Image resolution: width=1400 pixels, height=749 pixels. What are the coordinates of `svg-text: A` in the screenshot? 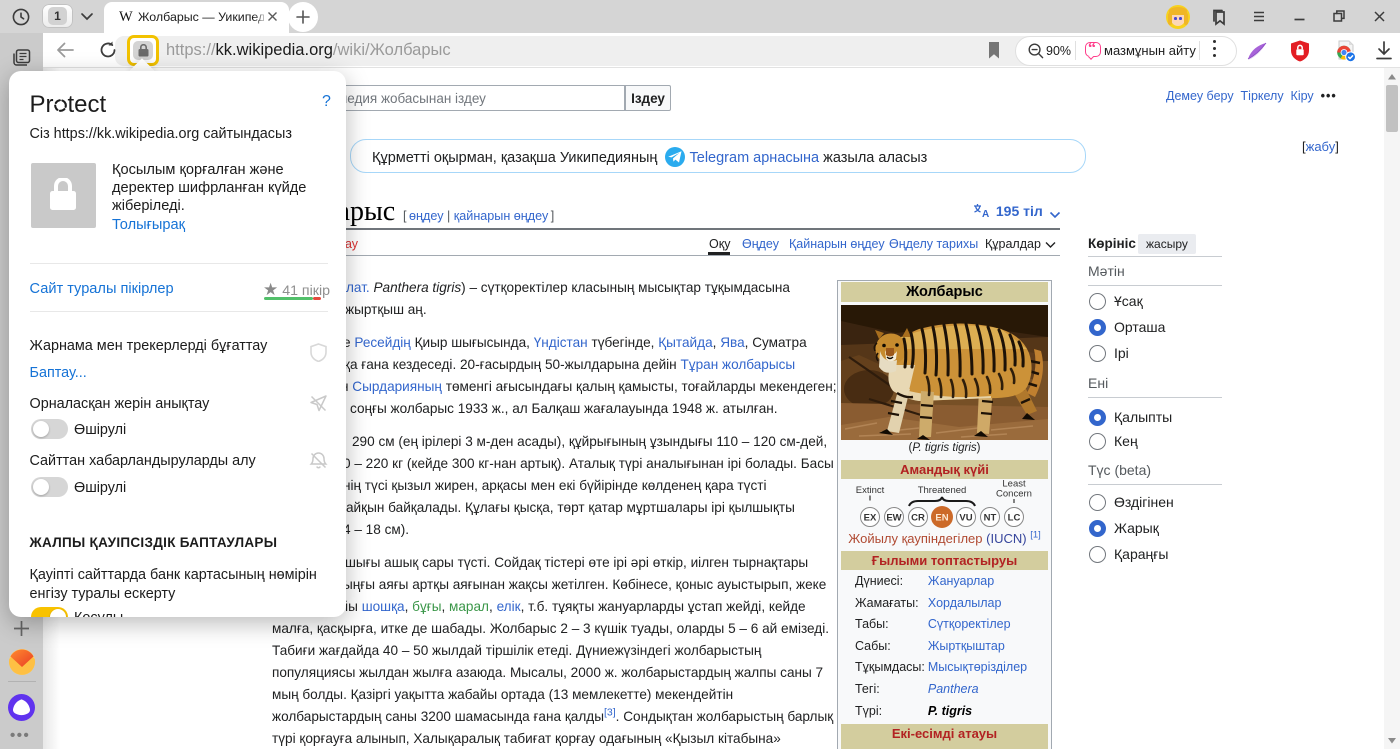 It's located at (985, 214).